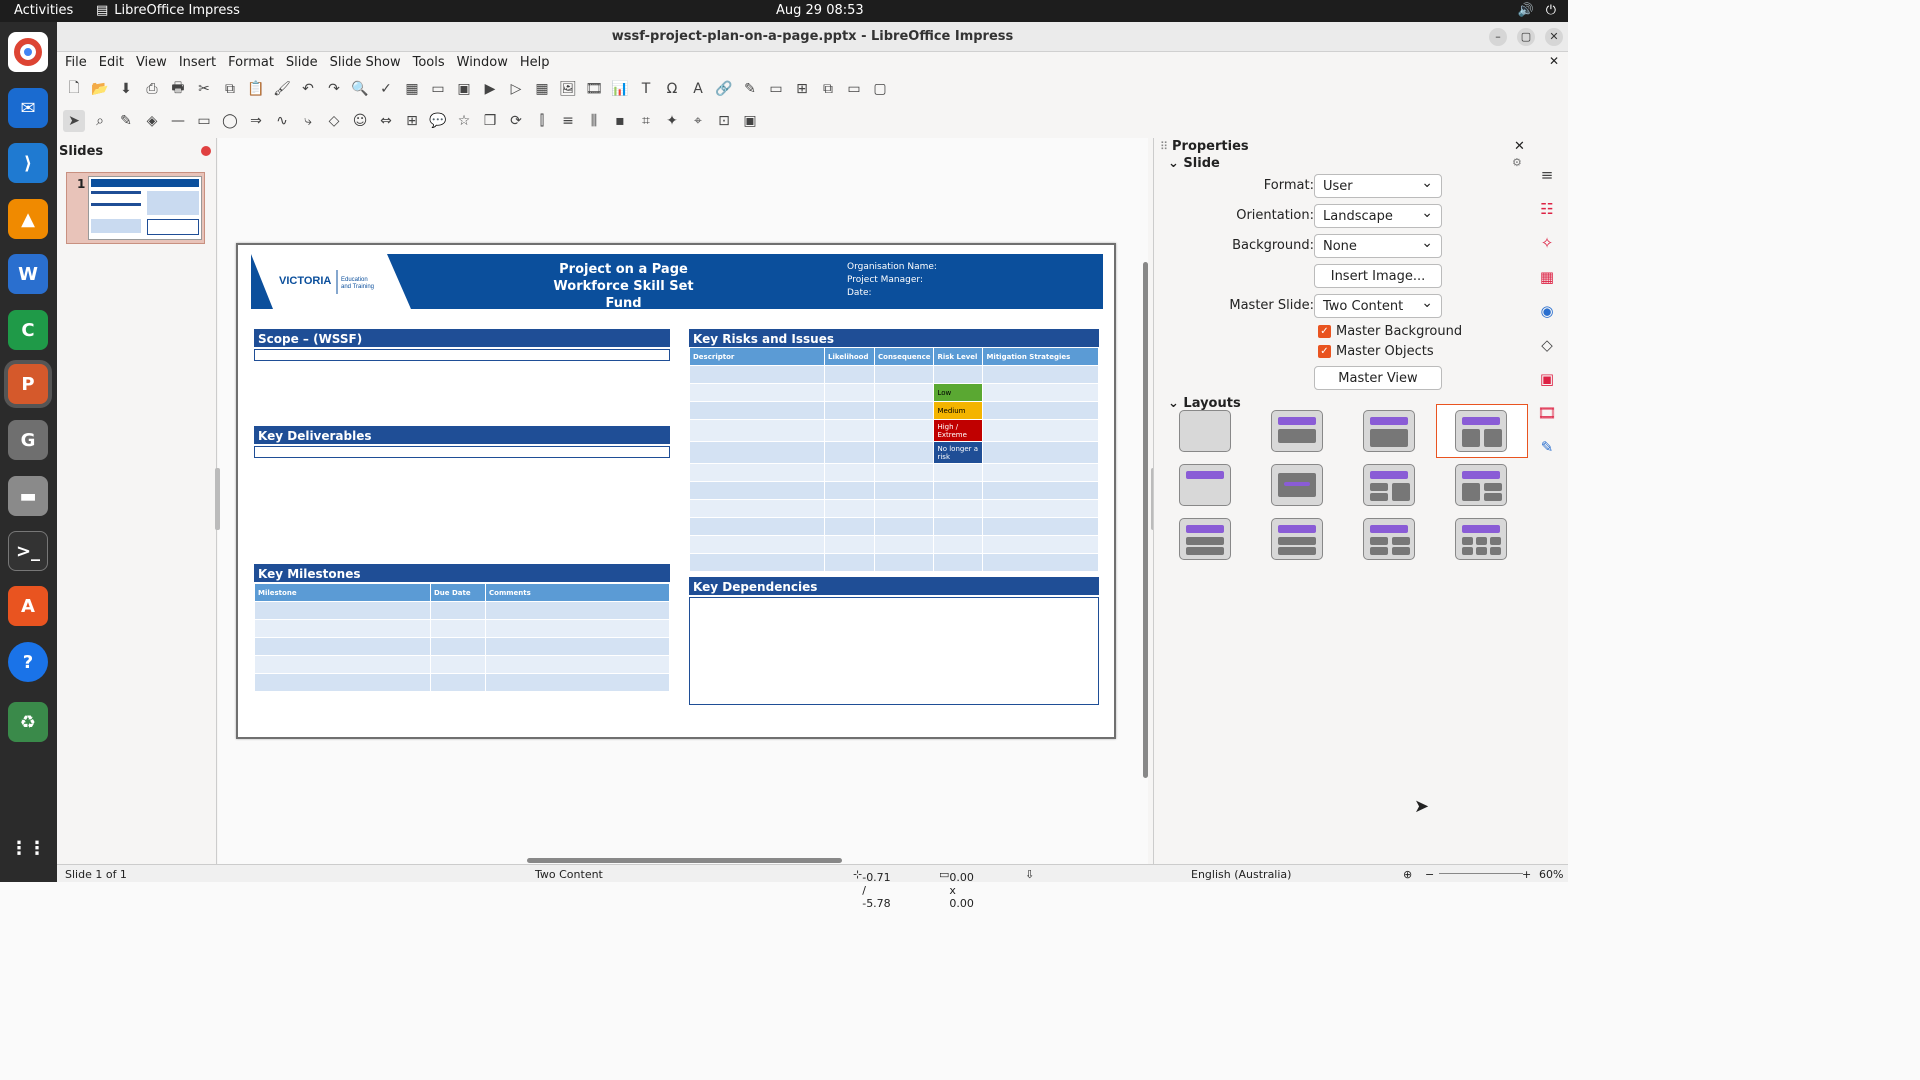 The image size is (1920, 1080). I want to click on zoom-level: 60%, so click(1551, 874).